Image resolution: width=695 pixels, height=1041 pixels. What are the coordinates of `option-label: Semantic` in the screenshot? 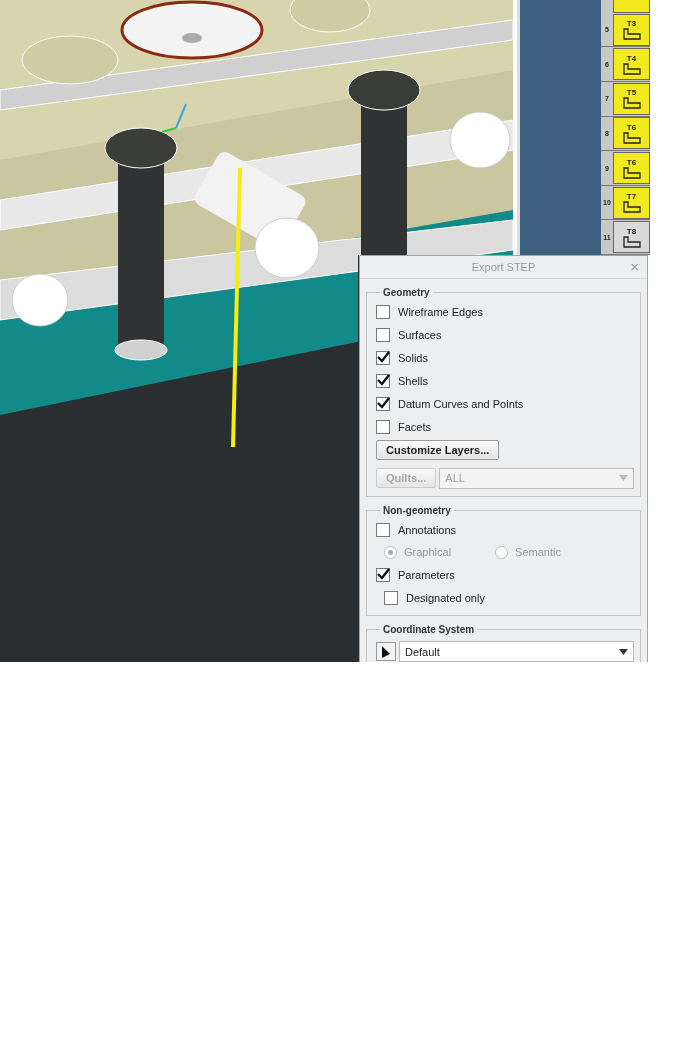 It's located at (538, 552).